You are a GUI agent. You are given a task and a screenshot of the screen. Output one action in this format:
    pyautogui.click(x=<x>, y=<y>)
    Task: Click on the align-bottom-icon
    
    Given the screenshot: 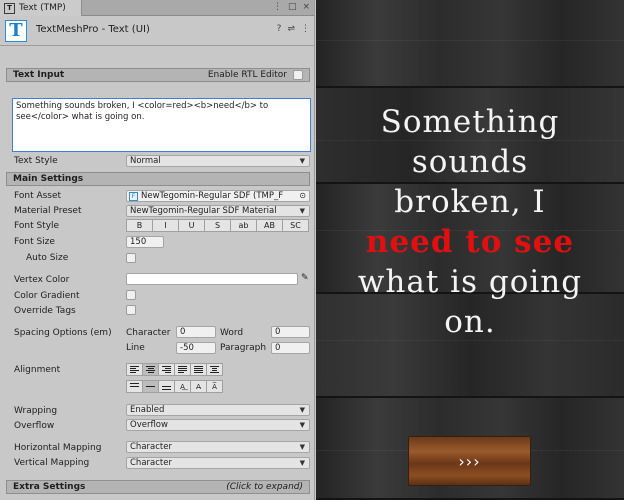 What is the action you would take?
    pyautogui.click(x=166, y=386)
    